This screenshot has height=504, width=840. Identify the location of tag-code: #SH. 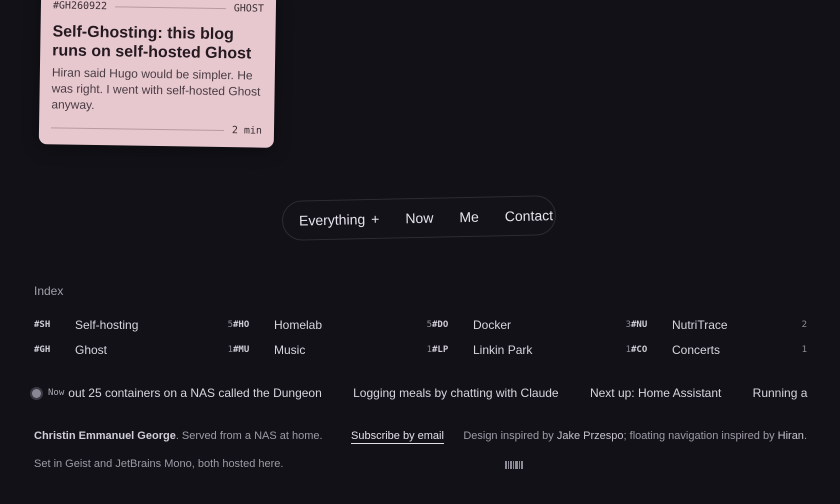
(42, 324).